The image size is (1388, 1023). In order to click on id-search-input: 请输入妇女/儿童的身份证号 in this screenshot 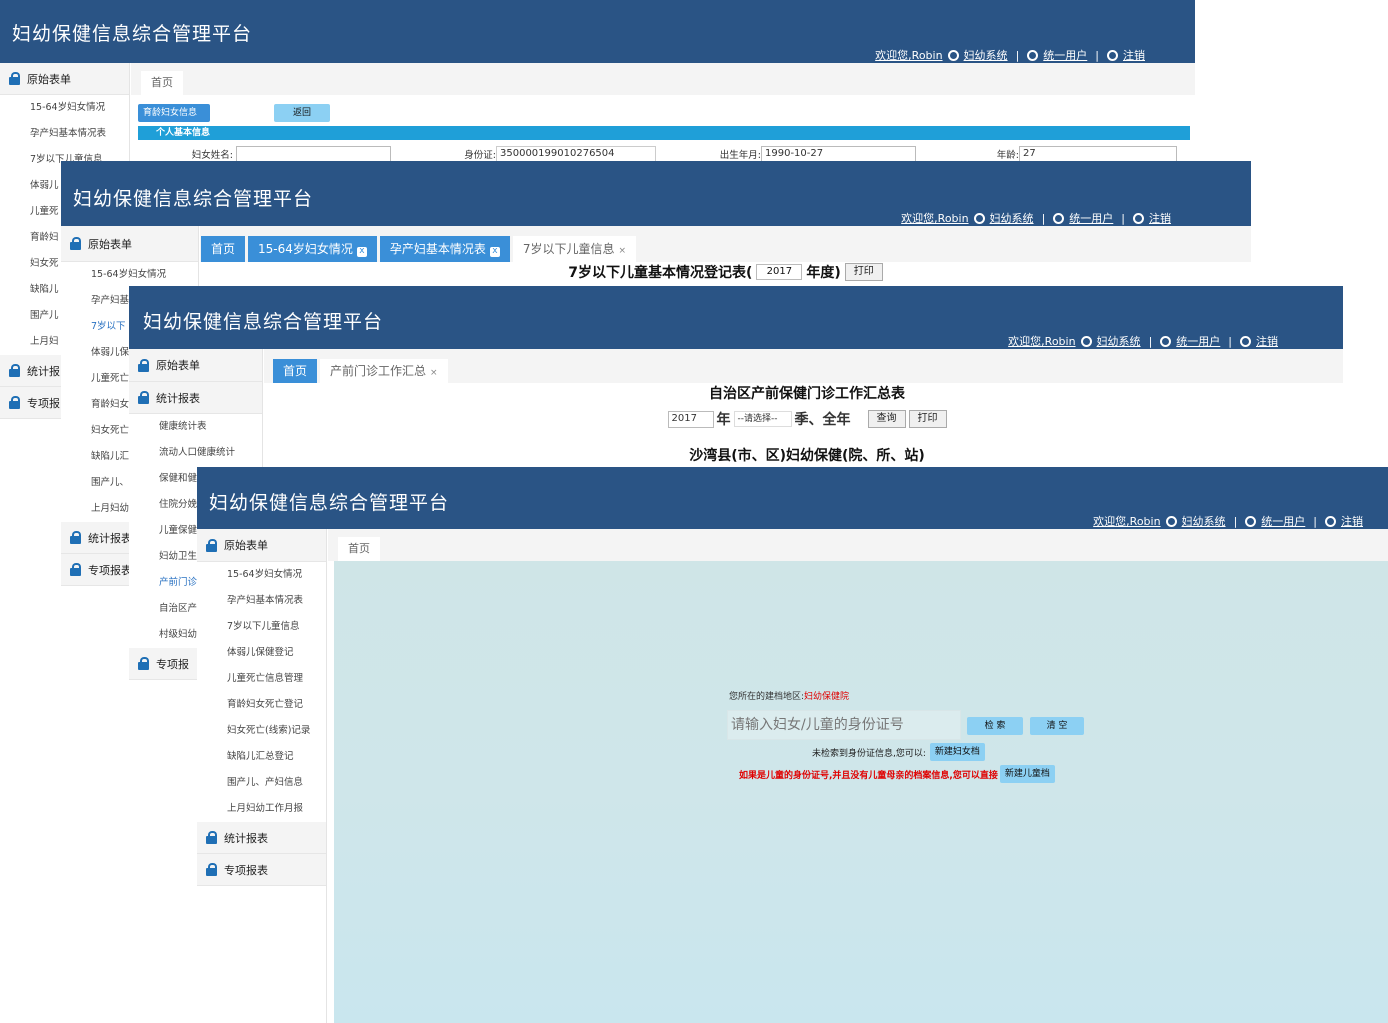, I will do `click(844, 725)`.